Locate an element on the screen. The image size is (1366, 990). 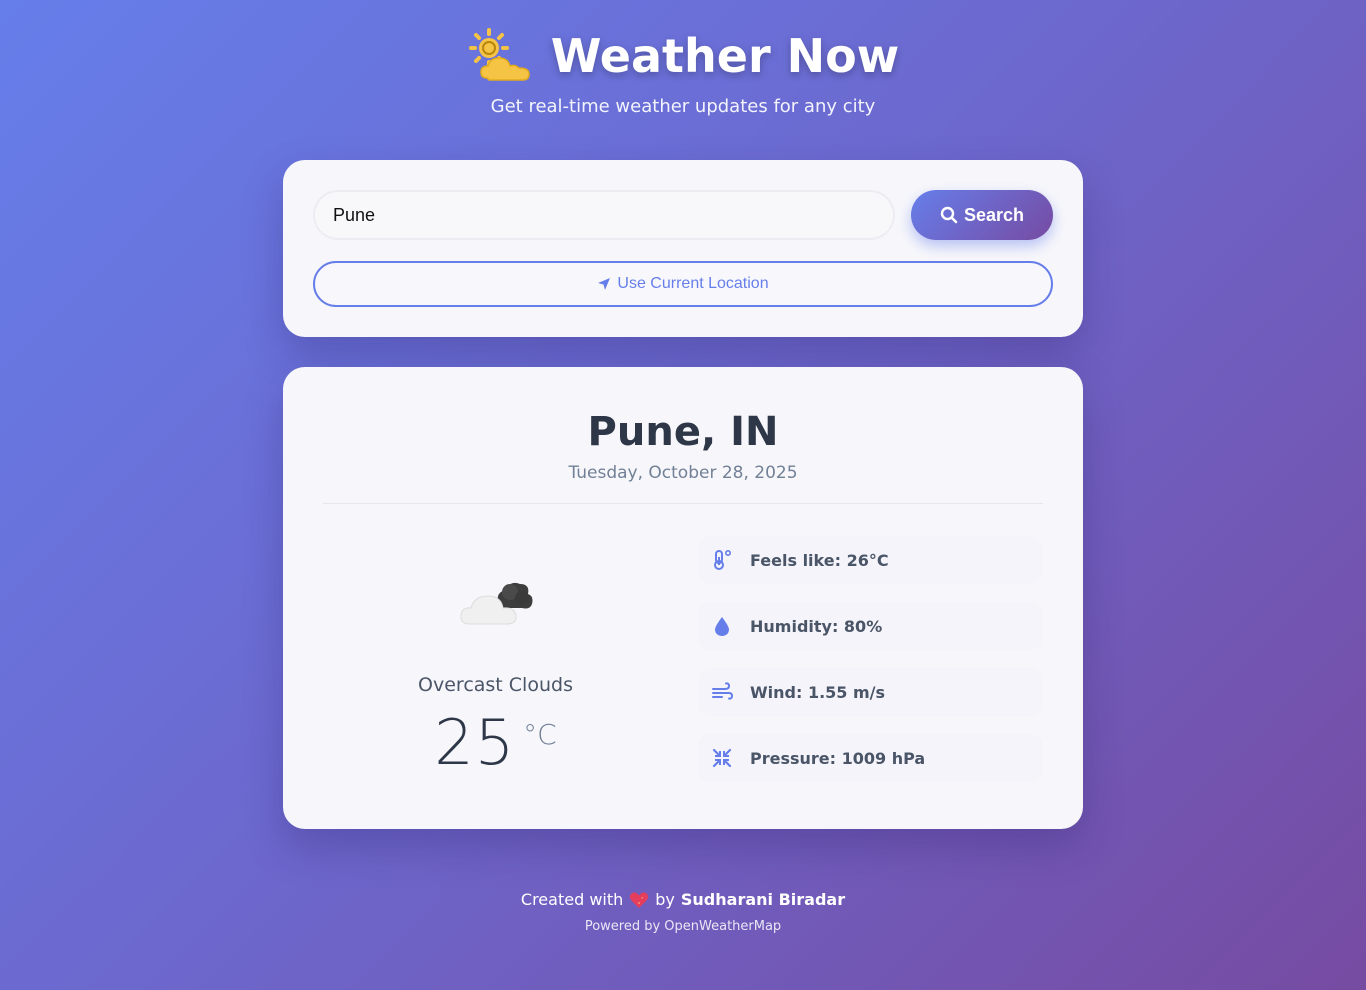
sun-behind-cloud-icon is located at coordinates (499, 54).